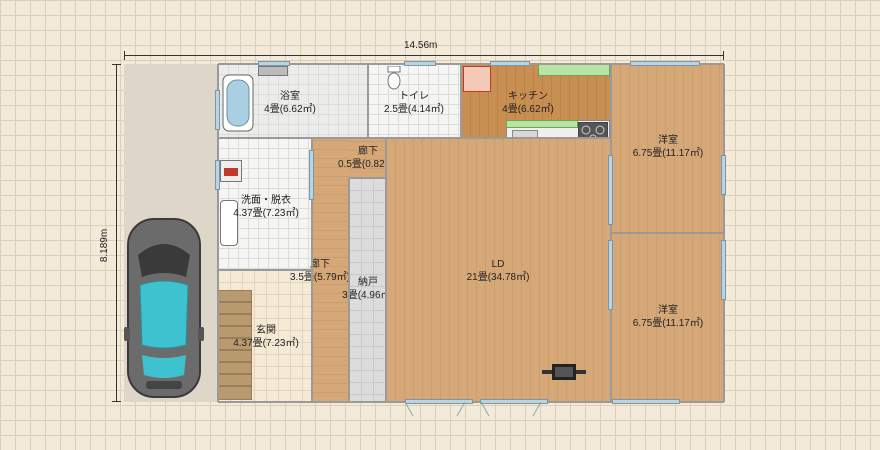 The width and height of the screenshot is (880, 450). What do you see at coordinates (510, 63) in the screenshot?
I see `window-kitchen-top` at bounding box center [510, 63].